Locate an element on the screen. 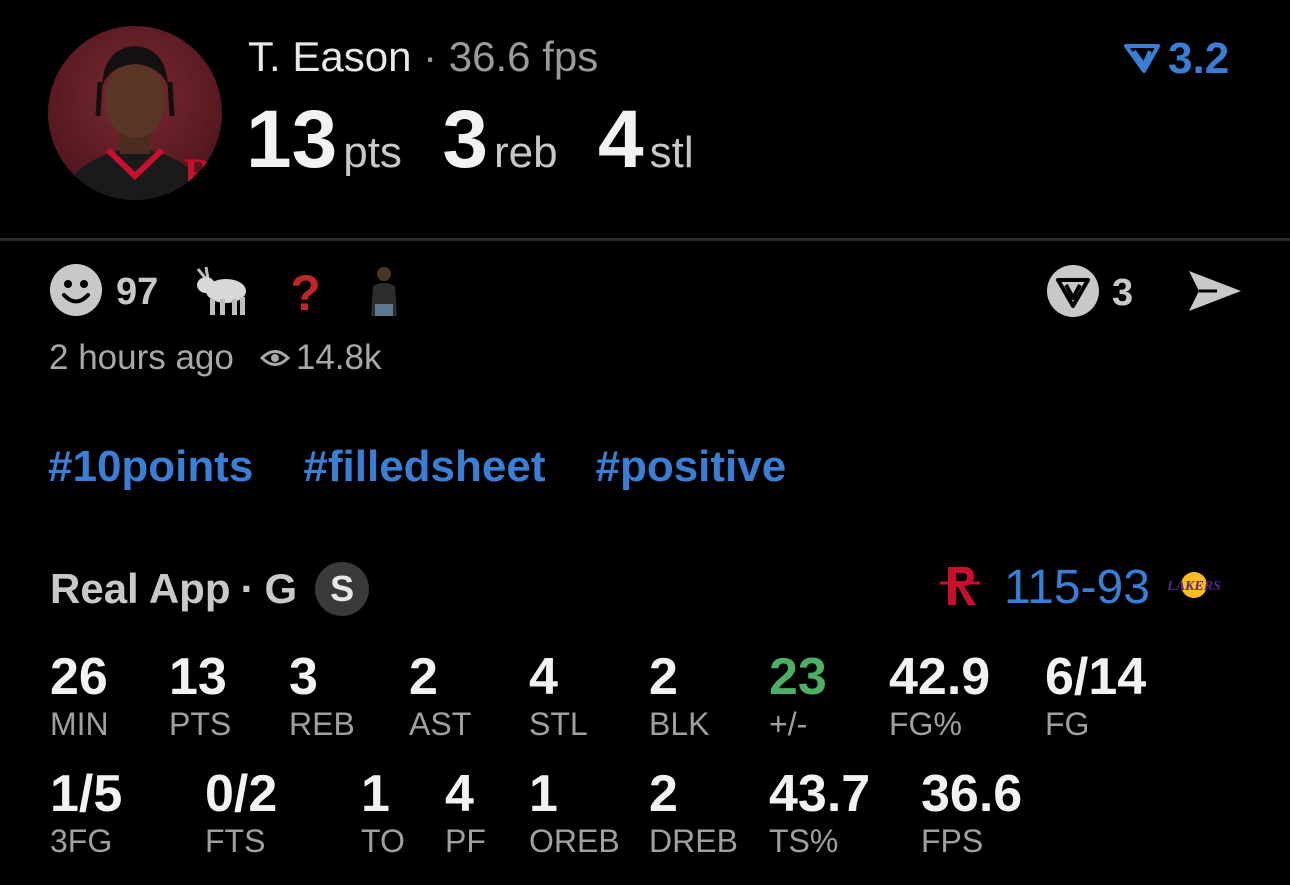 This screenshot has width=1290, height=885. stat-fg: 6/14 FG is located at coordinates (1095, 695).